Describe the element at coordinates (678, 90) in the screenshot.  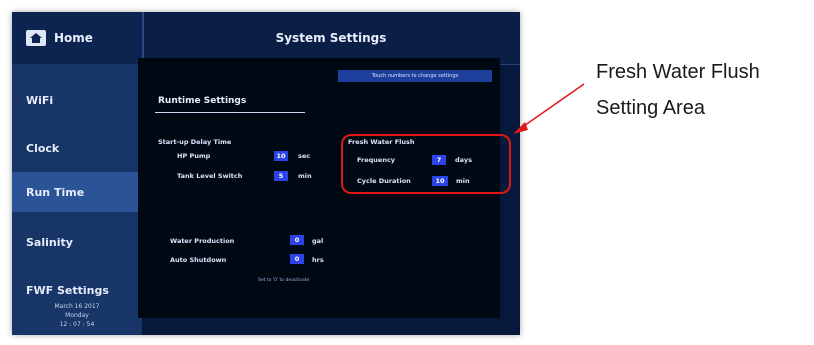
I see `callout-text: Fresh Water Flush Setting Area` at that location.